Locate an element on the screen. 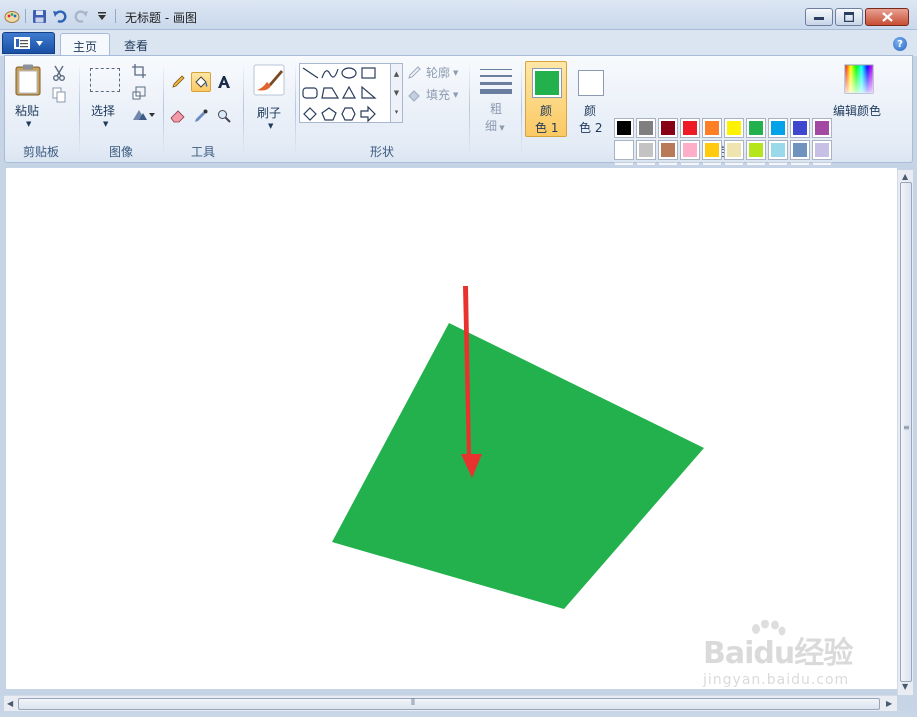  undo-icon is located at coordinates (60, 16).